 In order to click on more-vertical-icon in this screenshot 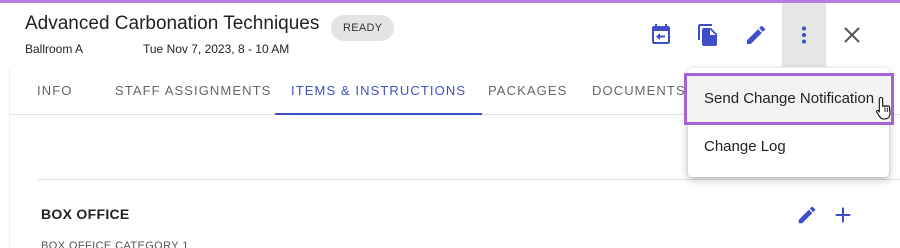, I will do `click(804, 35)`.